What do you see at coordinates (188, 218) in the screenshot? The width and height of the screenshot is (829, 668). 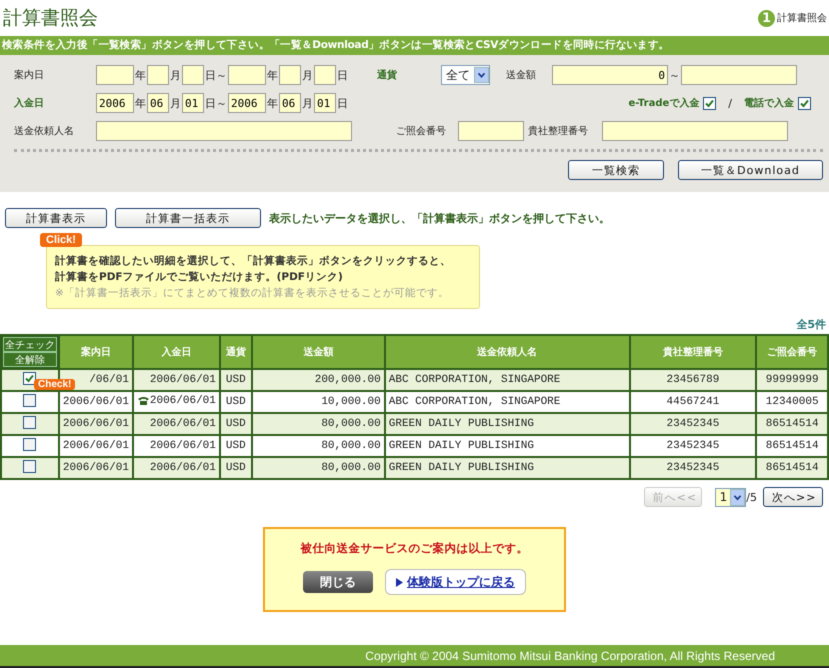 I see `statement-button: 計算書一括表示` at bounding box center [188, 218].